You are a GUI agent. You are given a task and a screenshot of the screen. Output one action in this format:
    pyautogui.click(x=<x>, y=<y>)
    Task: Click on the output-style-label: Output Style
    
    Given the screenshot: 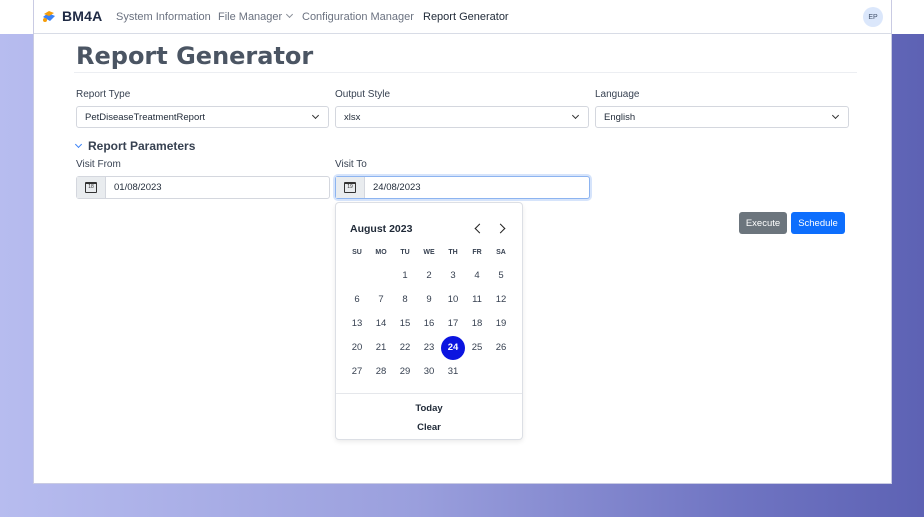 What is the action you would take?
    pyautogui.click(x=363, y=94)
    